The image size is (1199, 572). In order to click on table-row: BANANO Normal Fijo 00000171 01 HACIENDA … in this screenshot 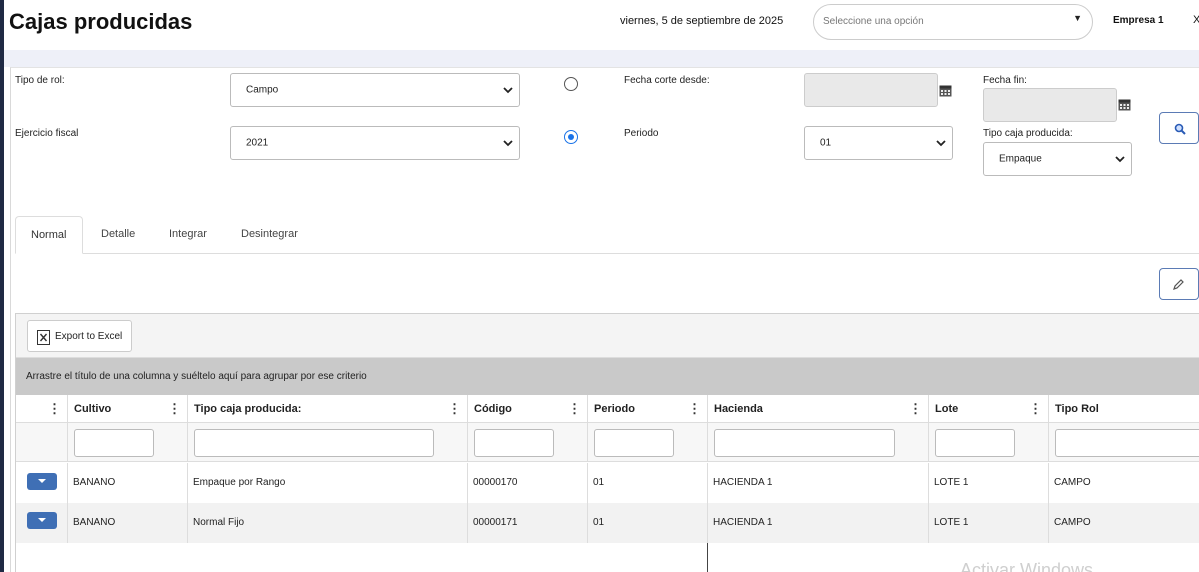, I will do `click(607, 523)`.